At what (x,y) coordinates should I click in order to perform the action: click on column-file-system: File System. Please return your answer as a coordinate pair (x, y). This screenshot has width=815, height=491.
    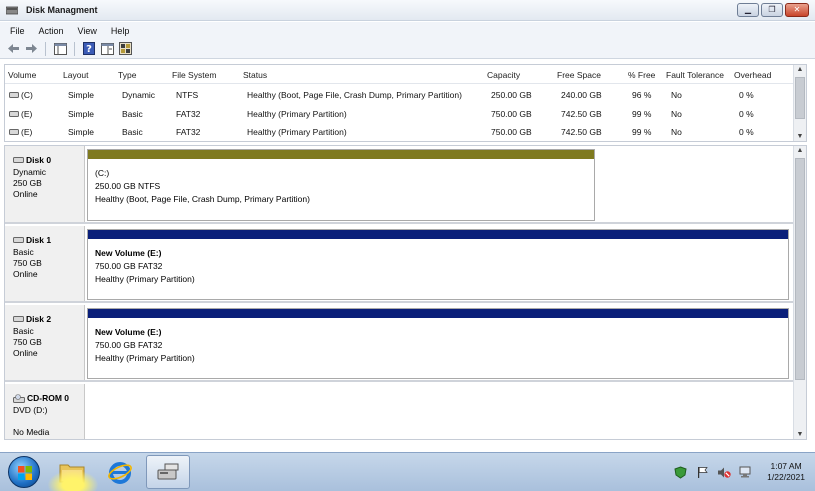
    Looking at the image, I should click on (194, 75).